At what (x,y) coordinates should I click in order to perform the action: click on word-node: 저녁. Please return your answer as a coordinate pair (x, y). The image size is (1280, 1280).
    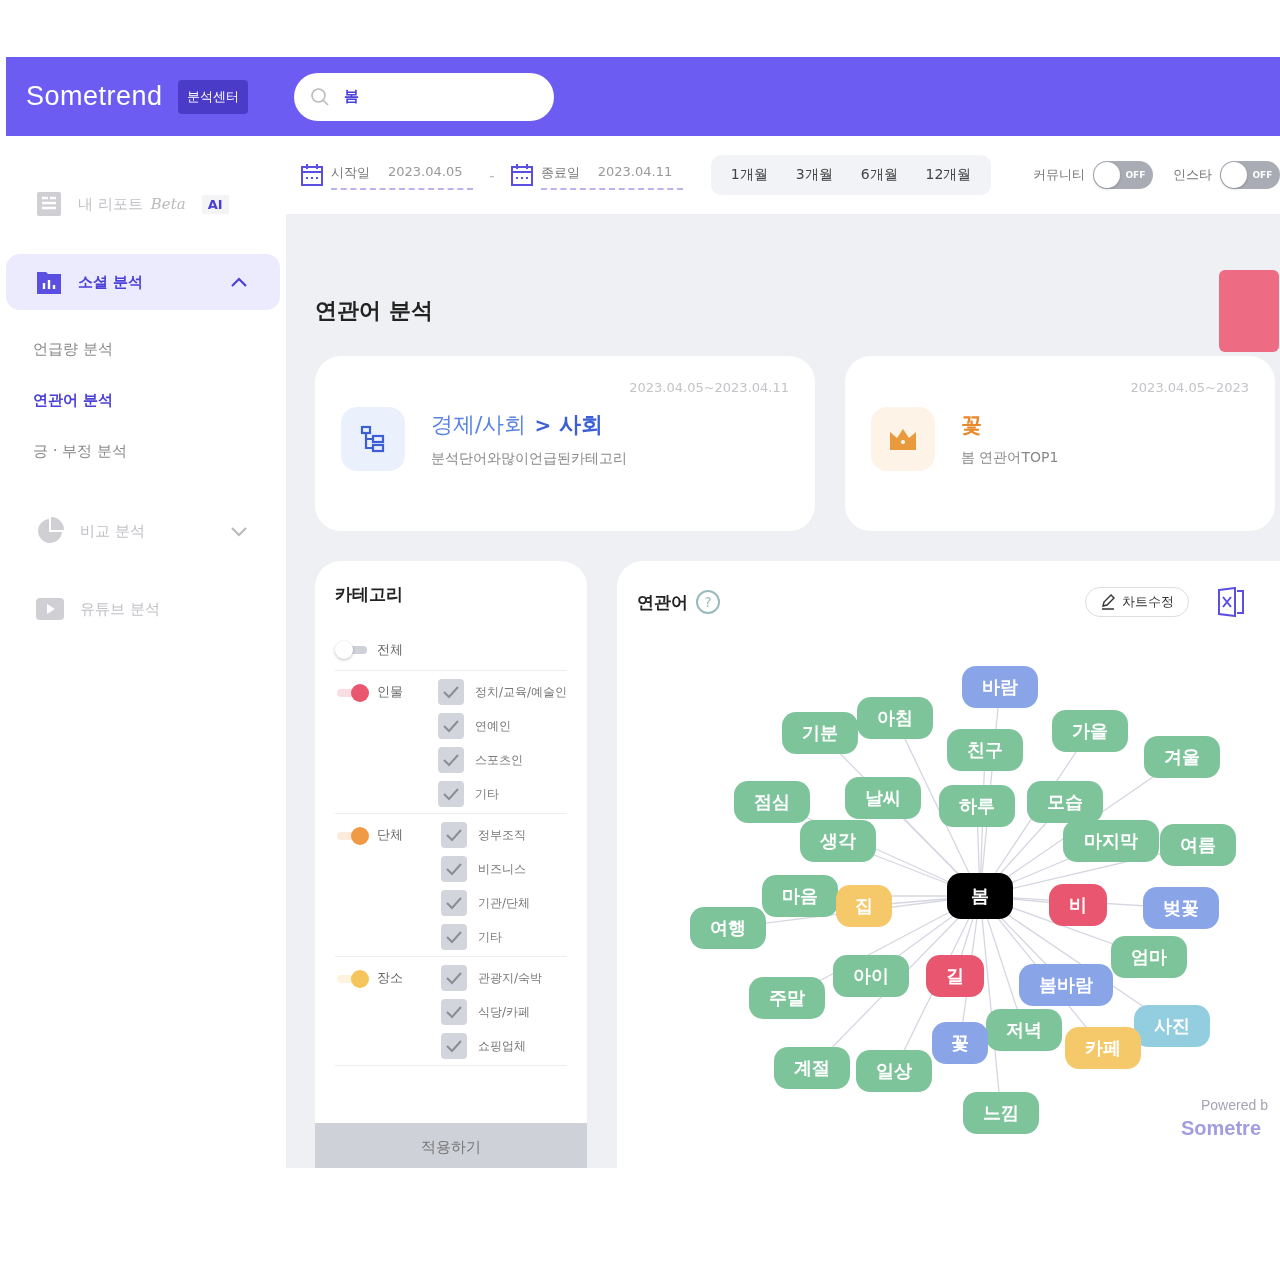
    Looking at the image, I should click on (1024, 1030).